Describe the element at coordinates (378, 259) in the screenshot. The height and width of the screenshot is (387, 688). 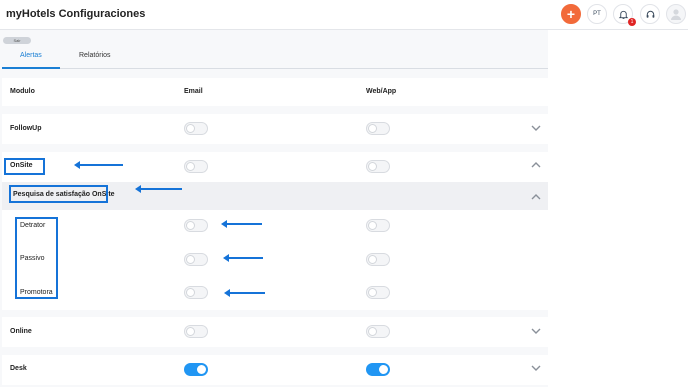
I see `passivo-webapp-toggle` at that location.